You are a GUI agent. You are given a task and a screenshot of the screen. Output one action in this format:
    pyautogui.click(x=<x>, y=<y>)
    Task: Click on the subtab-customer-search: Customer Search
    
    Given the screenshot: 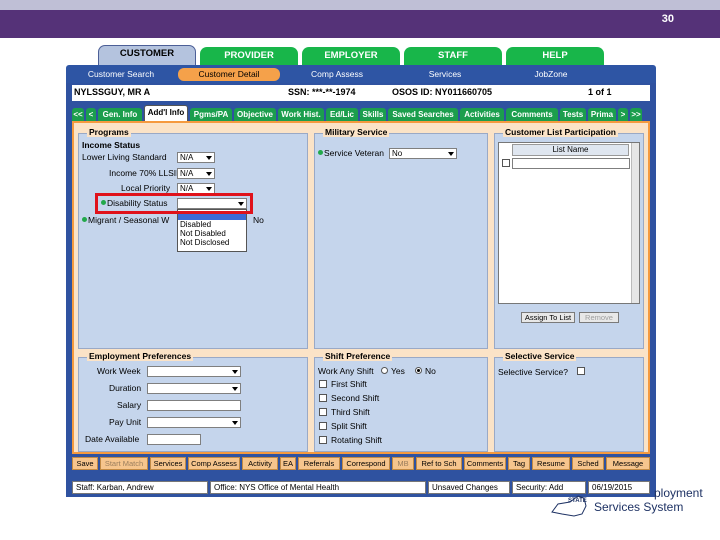 What is the action you would take?
    pyautogui.click(x=121, y=74)
    